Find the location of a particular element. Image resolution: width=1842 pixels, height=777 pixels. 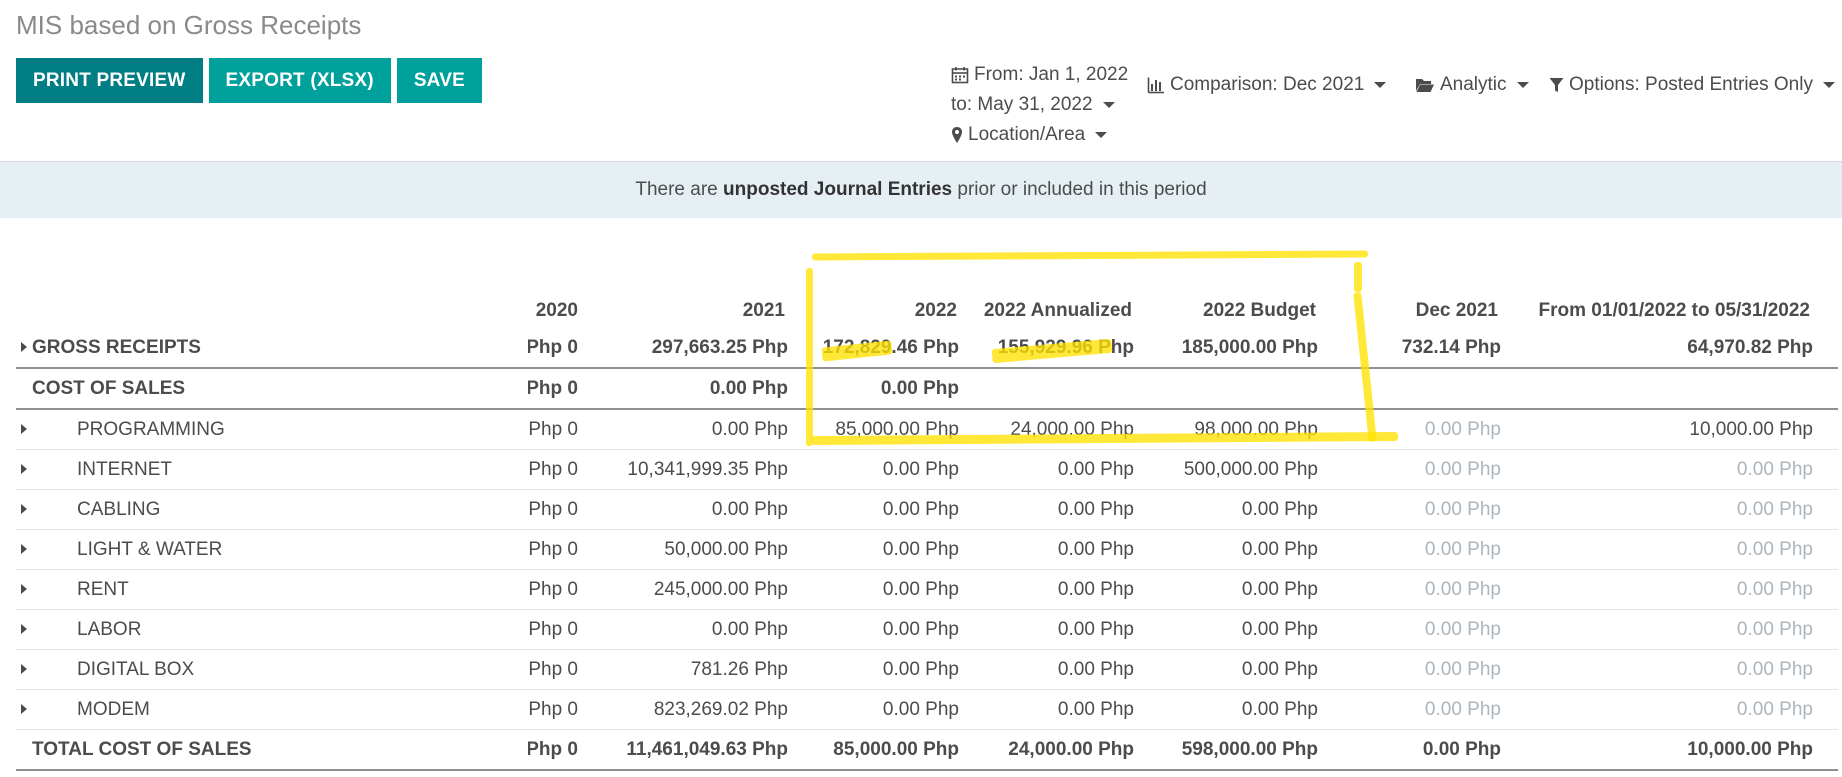

alert-prefix: There are is located at coordinates (676, 189).